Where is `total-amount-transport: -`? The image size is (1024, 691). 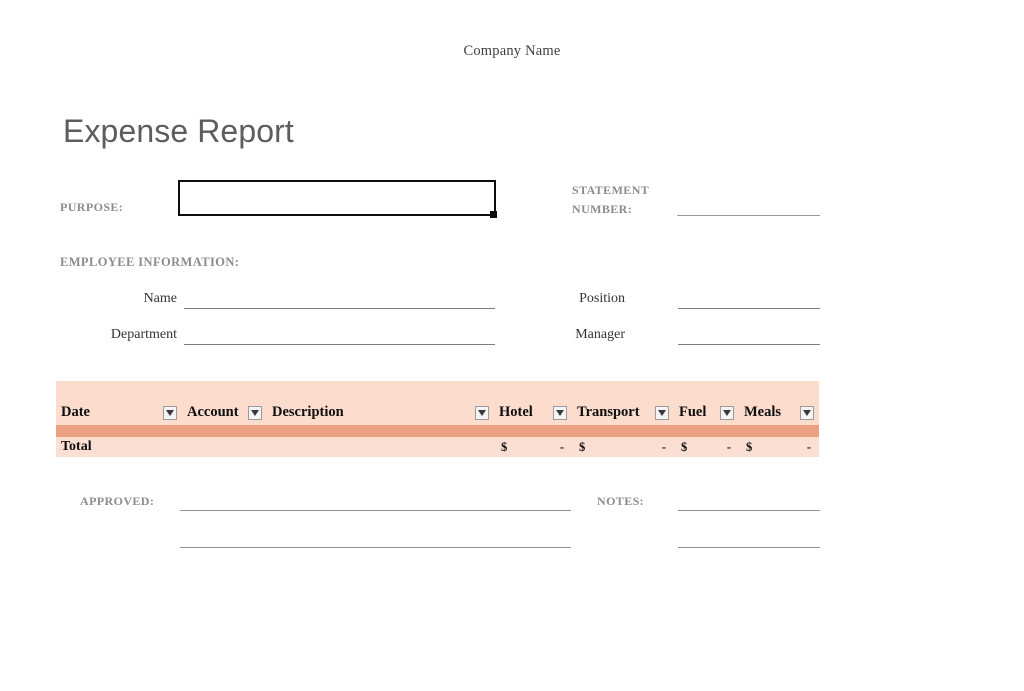
total-amount-transport: - is located at coordinates (663, 446).